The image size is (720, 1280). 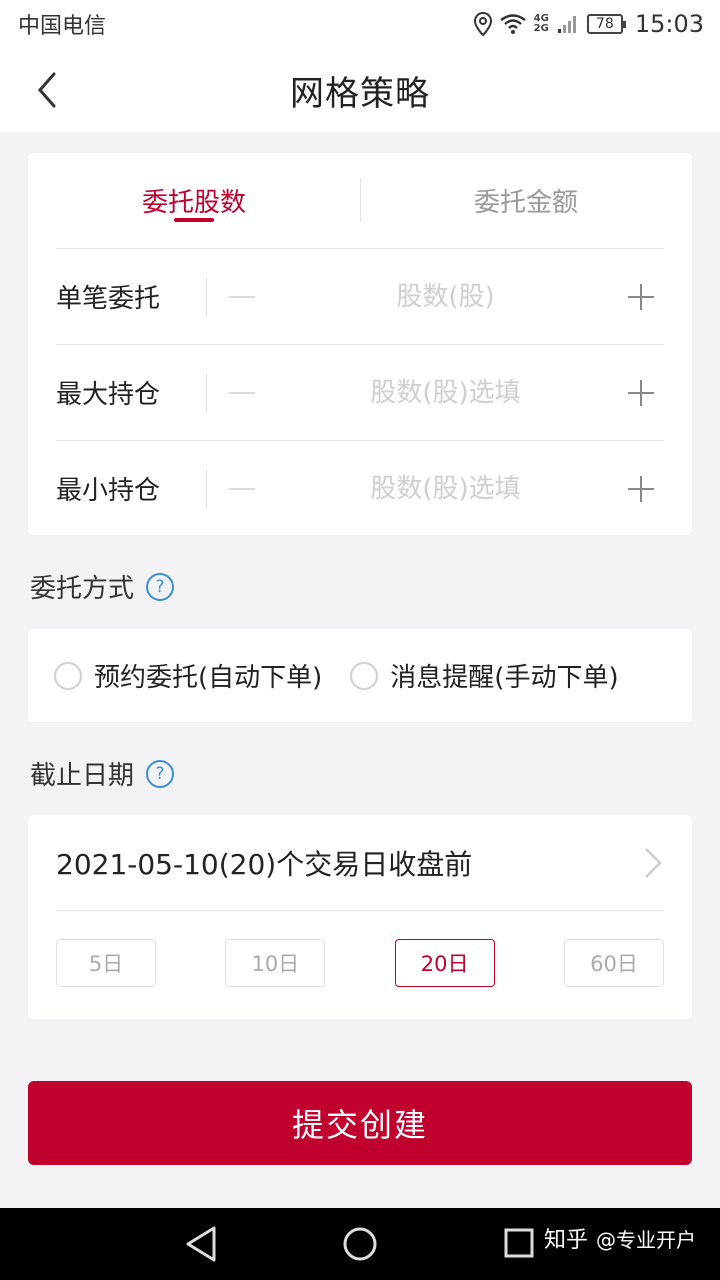 I want to click on submit-create-button: 提交创建, so click(x=360, y=1123).